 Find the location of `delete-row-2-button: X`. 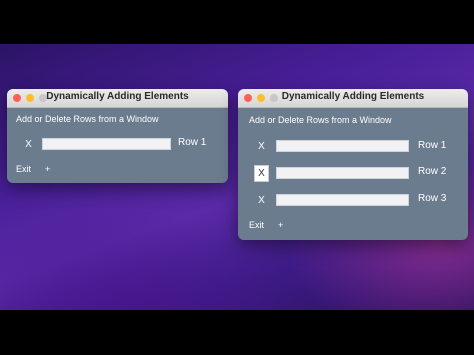

delete-row-2-button: X is located at coordinates (261, 173).